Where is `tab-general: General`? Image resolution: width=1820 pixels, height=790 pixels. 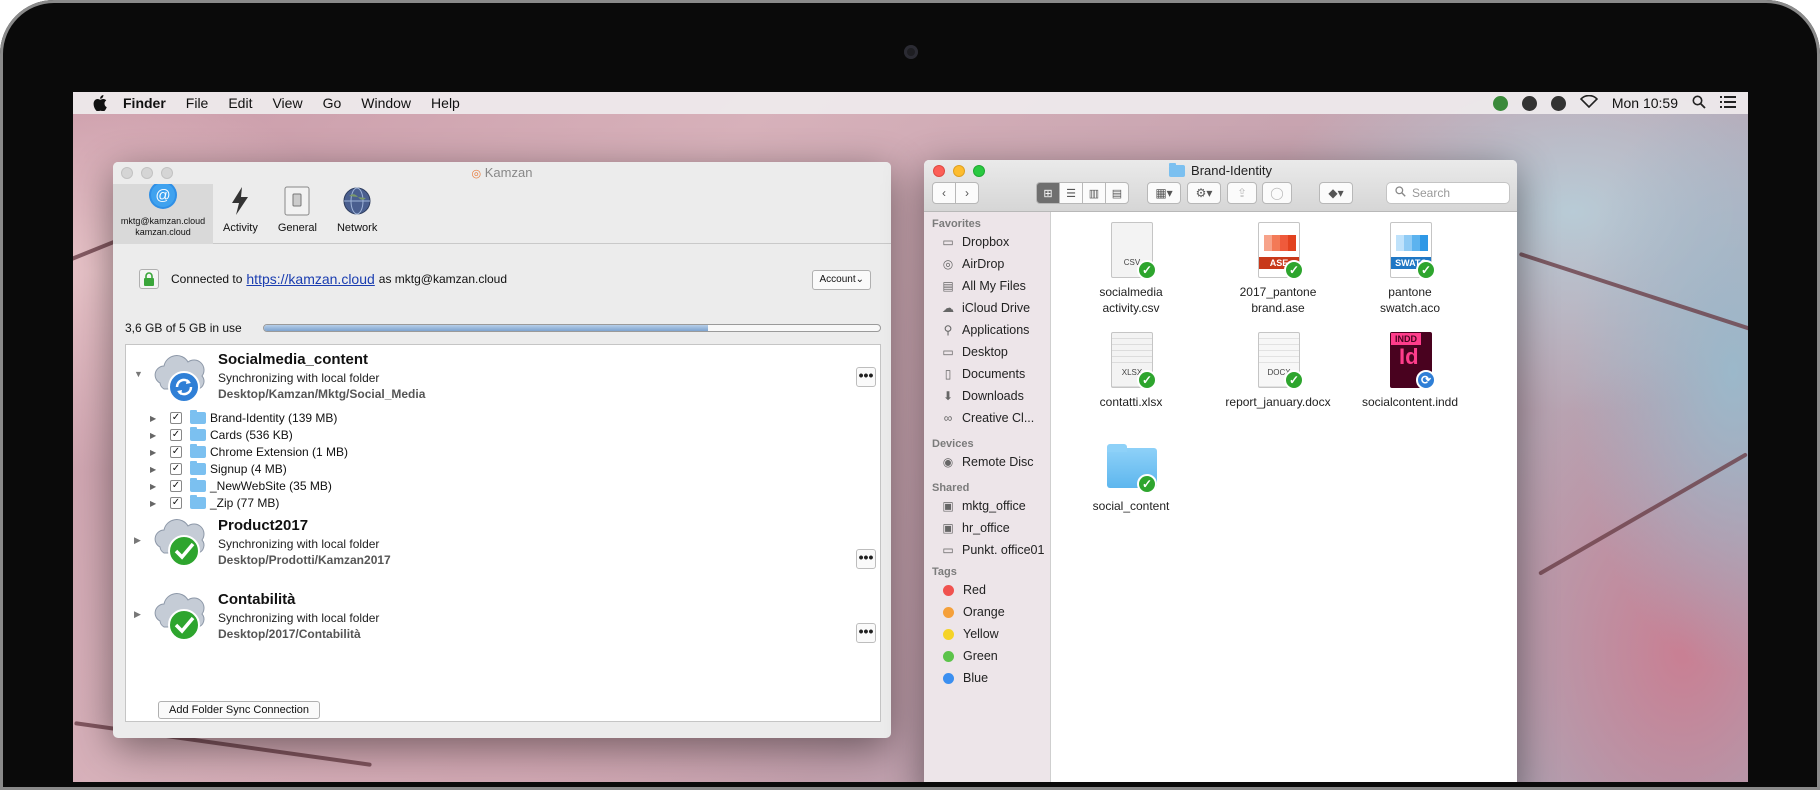
tab-general: General is located at coordinates (297, 214).